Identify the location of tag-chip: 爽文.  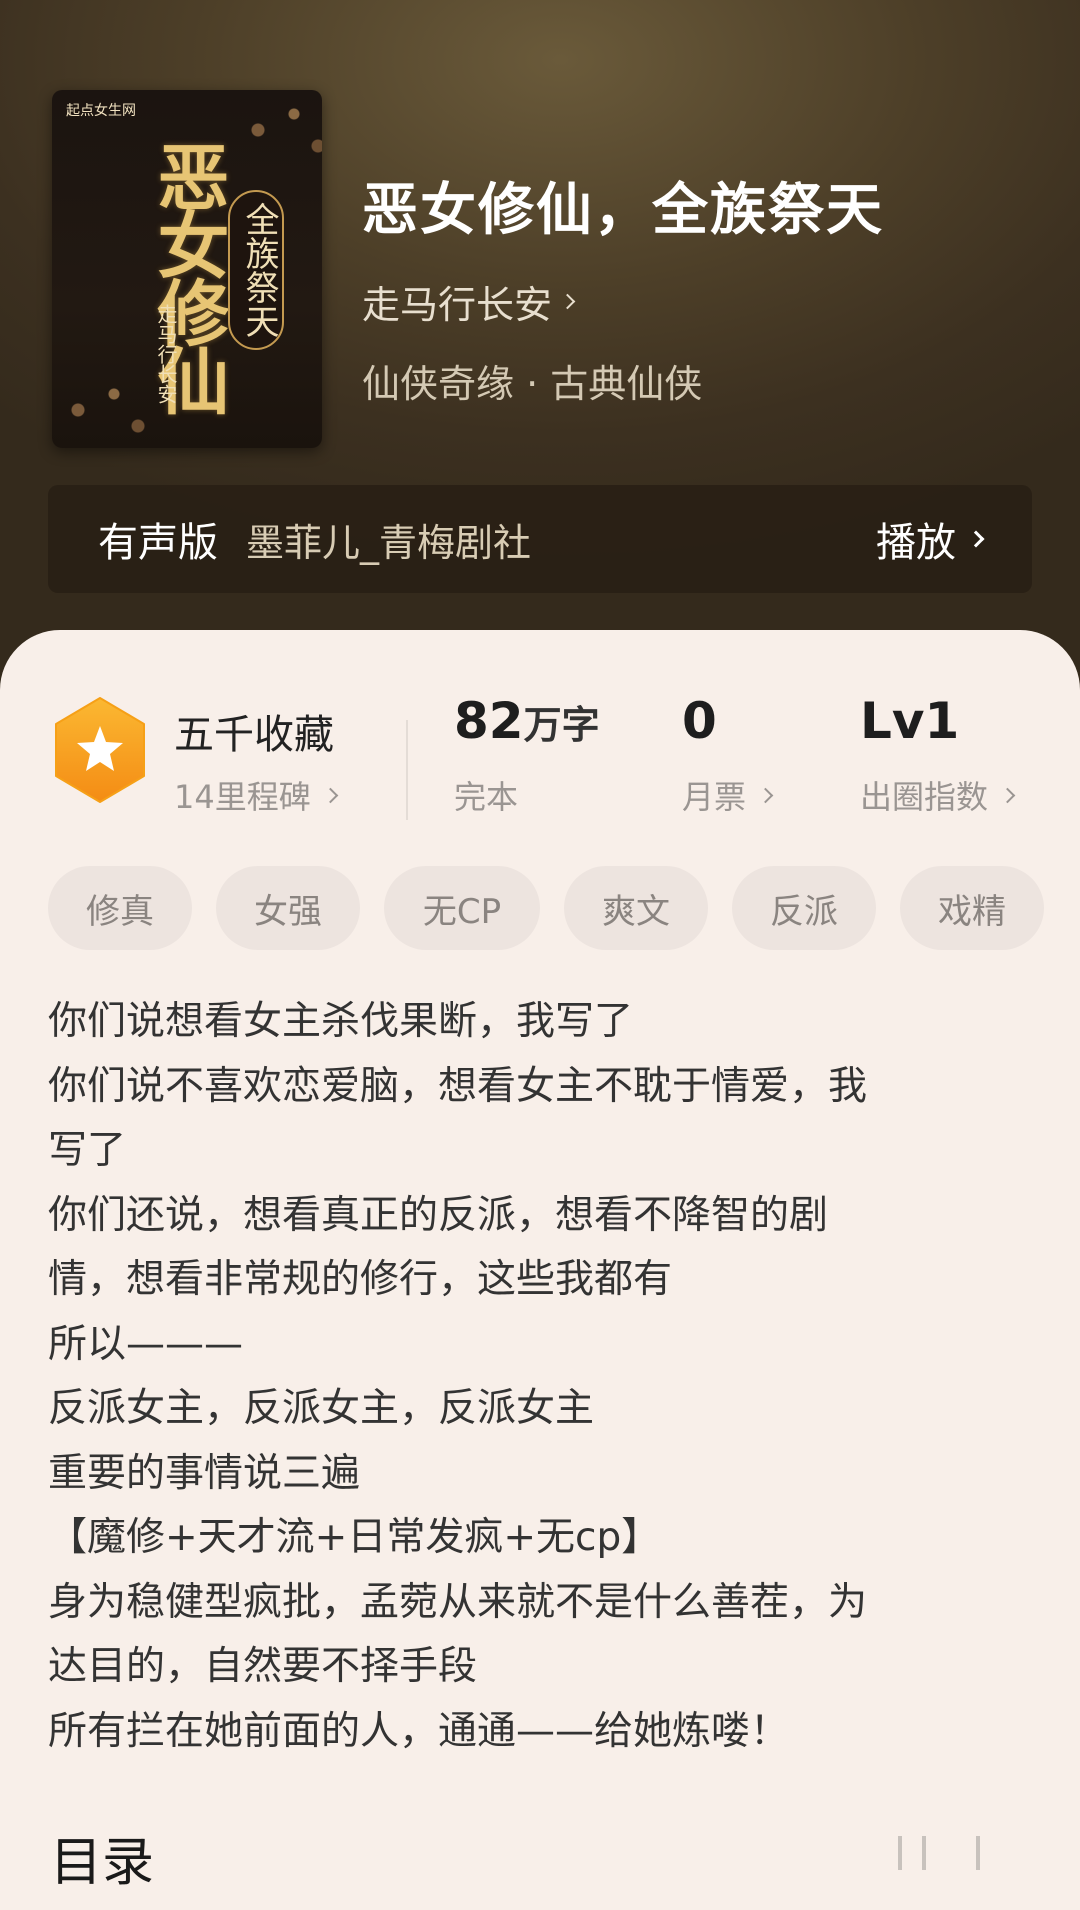
(636, 908).